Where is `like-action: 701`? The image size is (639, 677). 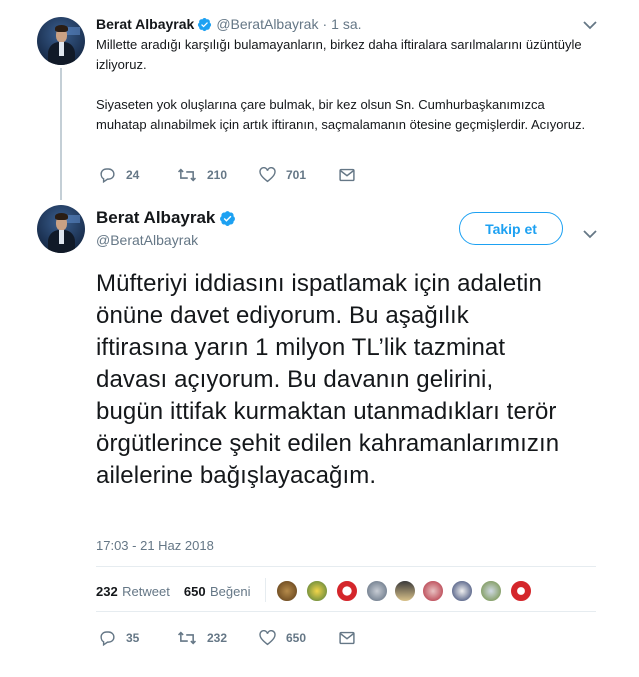 like-action: 701 is located at coordinates (282, 175).